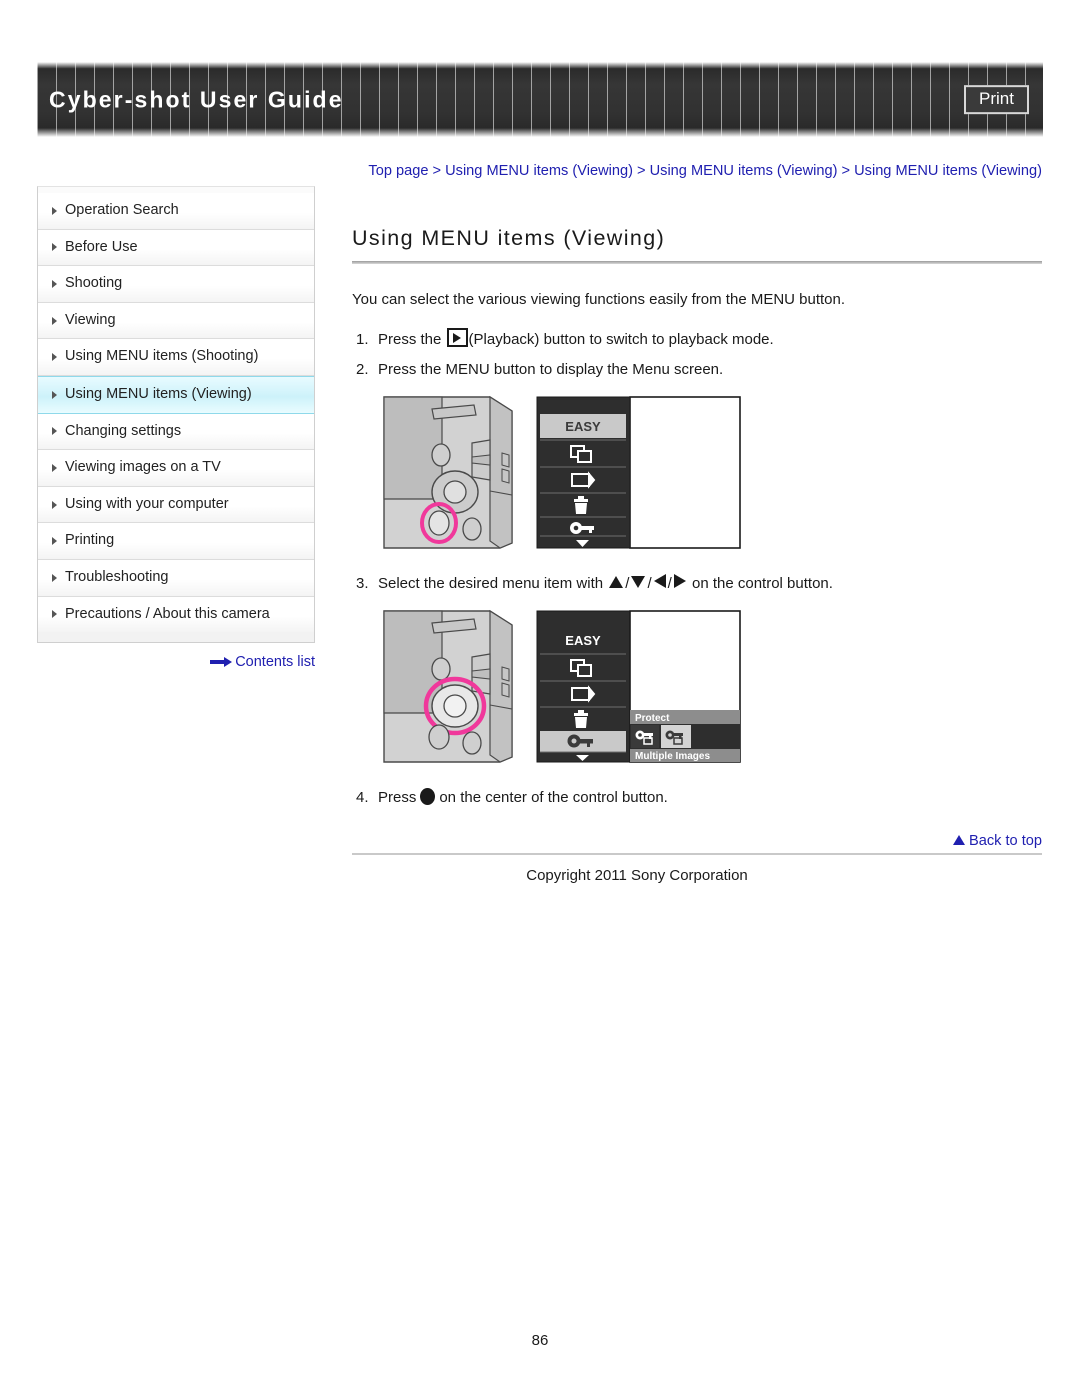 The width and height of the screenshot is (1080, 1397). What do you see at coordinates (638, 582) in the screenshot?
I see `arrow-down-icon` at bounding box center [638, 582].